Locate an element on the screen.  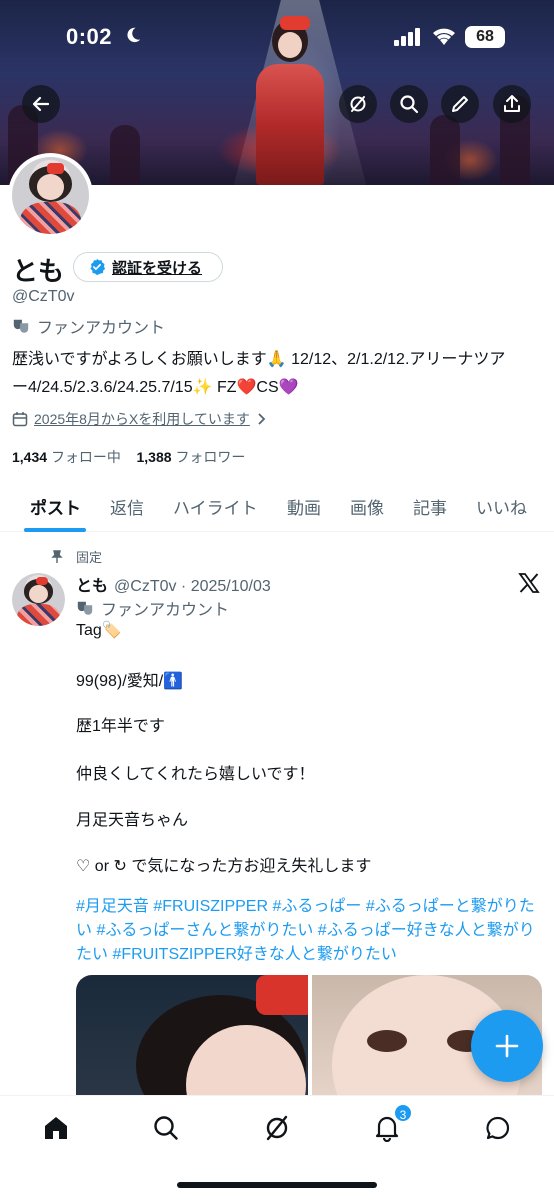
post-account-type-label: ファンアカウント is located at coordinates (165, 610).